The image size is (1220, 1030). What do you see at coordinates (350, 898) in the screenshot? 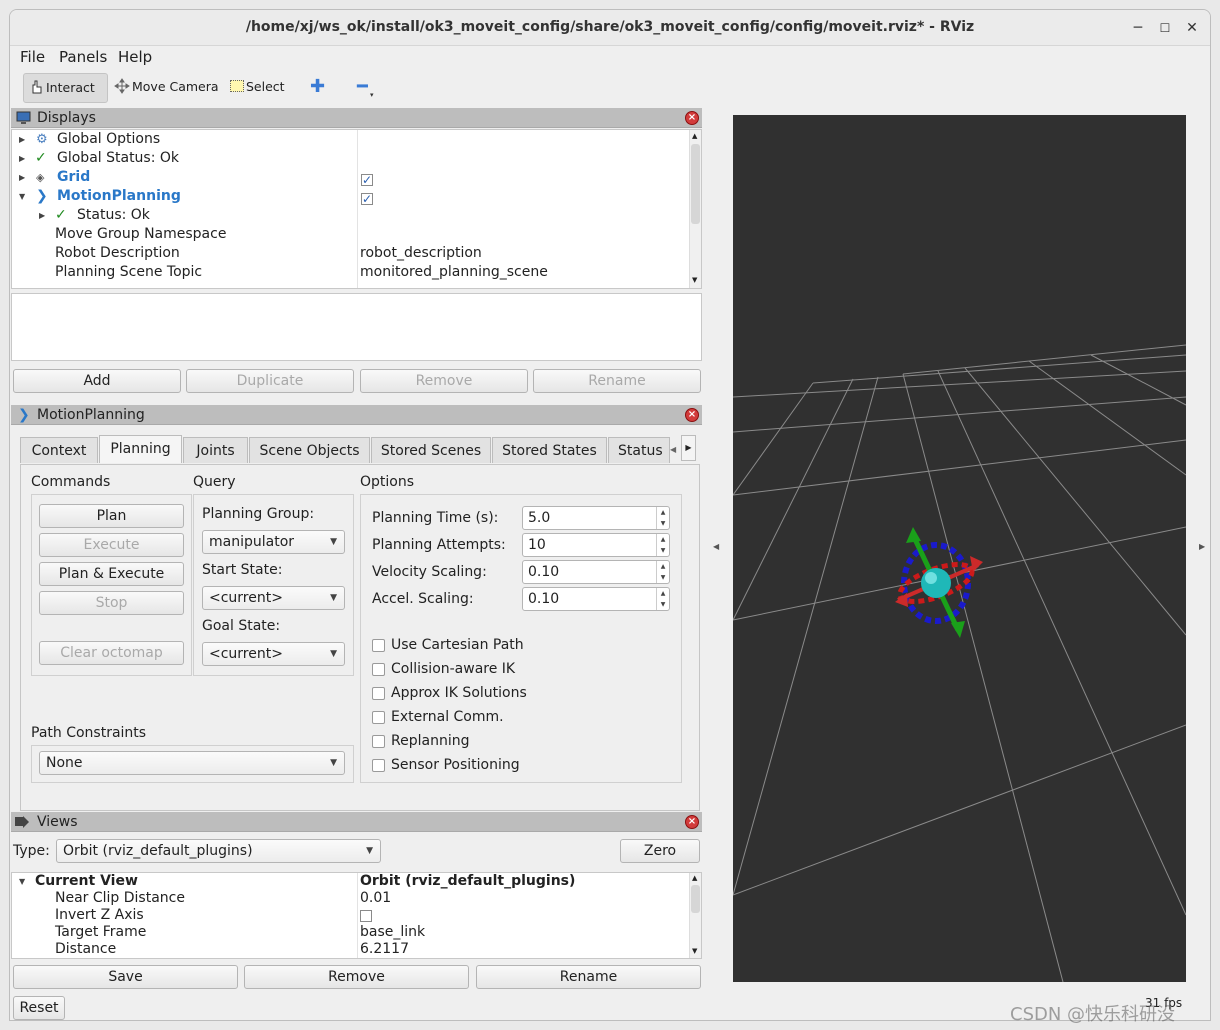
I see `view-row-near-clip: Near Clip Distance 0.01` at bounding box center [350, 898].